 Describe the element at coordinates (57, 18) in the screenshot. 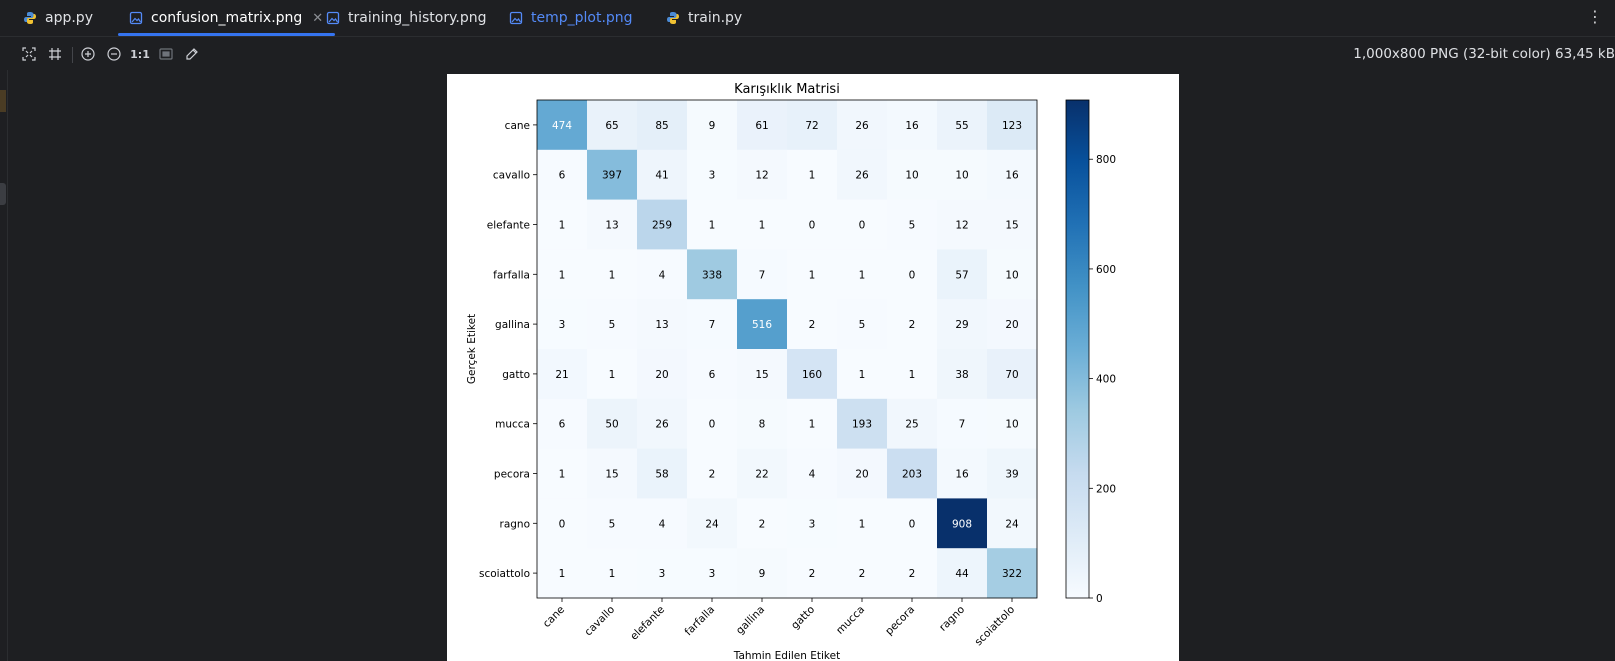

I see `tab-app-py: app.py` at that location.